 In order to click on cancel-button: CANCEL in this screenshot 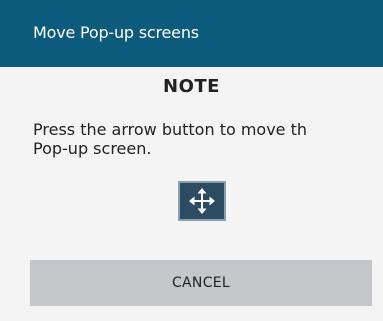, I will do `click(201, 283)`.